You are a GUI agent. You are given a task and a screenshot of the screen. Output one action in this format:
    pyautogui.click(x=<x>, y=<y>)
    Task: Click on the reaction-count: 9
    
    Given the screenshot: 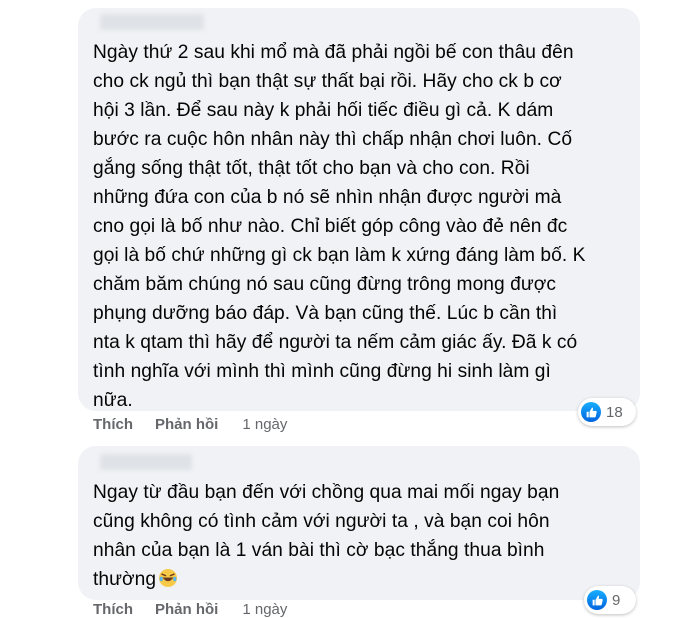 What is the action you would take?
    pyautogui.click(x=616, y=600)
    